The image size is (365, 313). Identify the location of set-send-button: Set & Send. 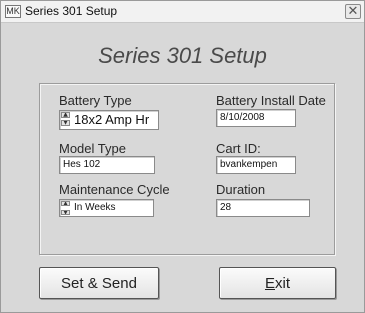
(99, 283).